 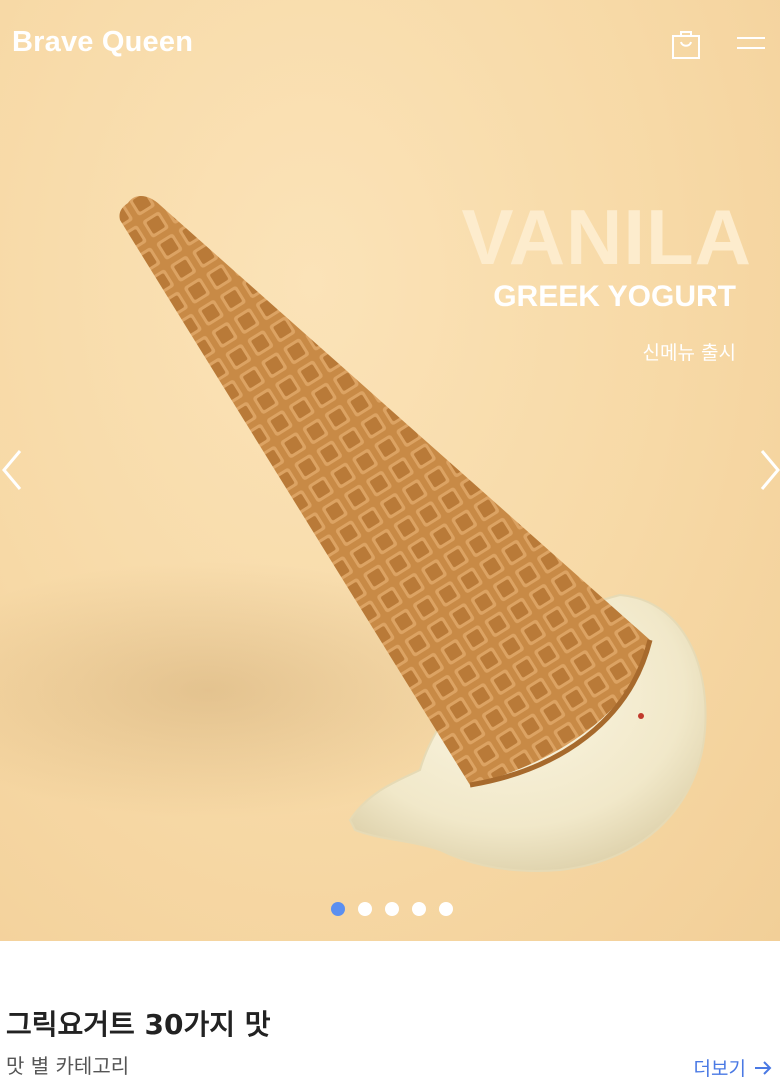 I want to click on more-link: 더보기, so click(x=733, y=1067).